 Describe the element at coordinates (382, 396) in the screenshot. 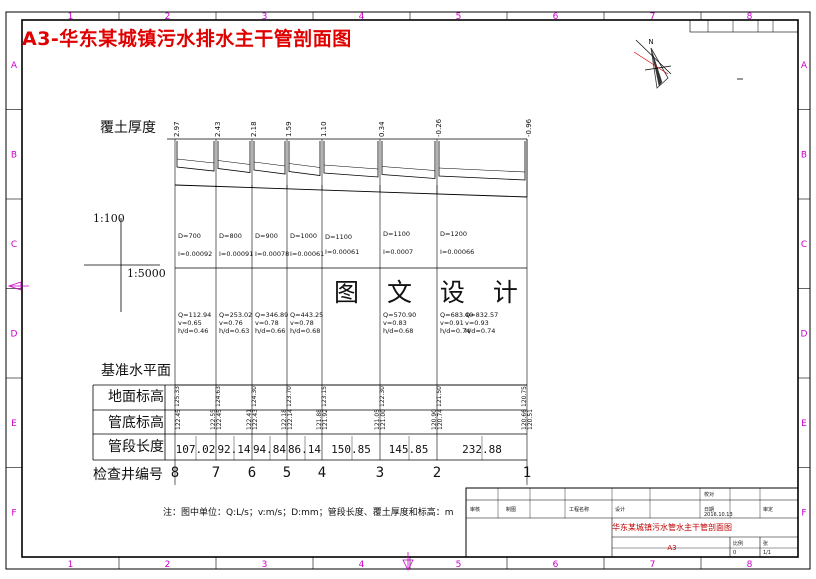

I see `ground-elevation-value: 122.30` at that location.